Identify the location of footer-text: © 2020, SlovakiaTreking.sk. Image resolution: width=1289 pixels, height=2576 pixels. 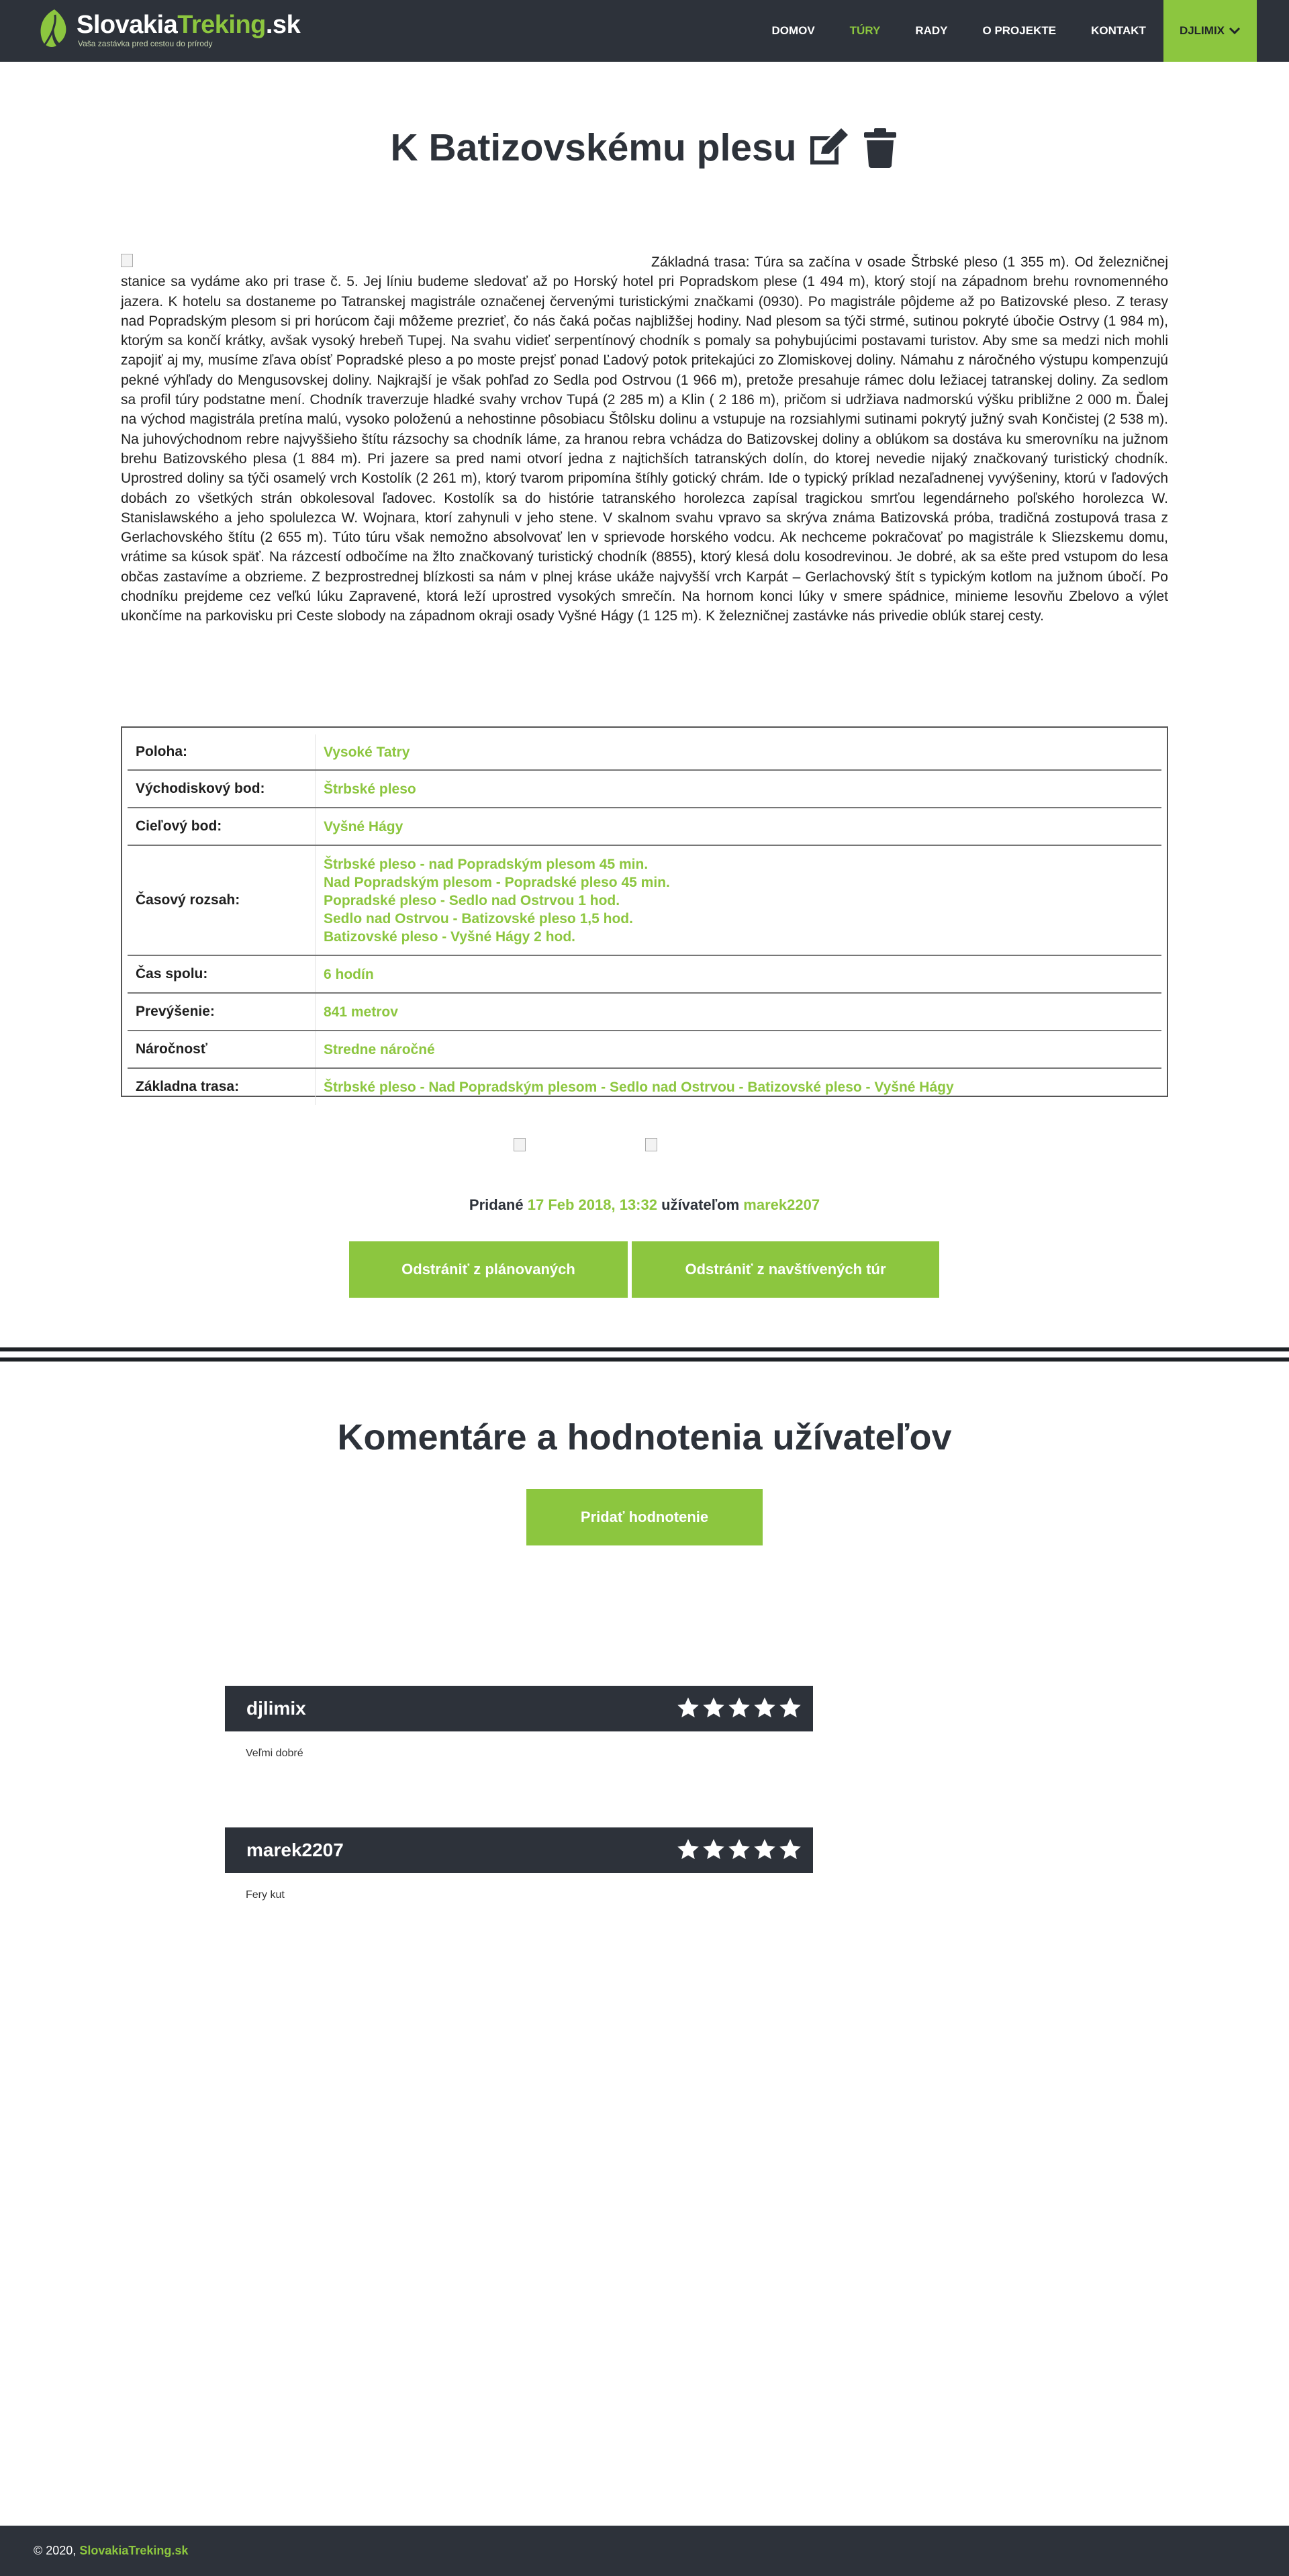
(111, 2551).